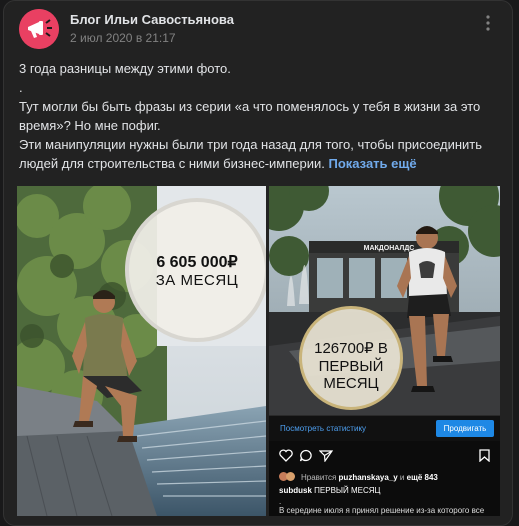  What do you see at coordinates (347, 490) in the screenshot?
I see `caption-text: ПЕРВЫЙ МЕСЯЦ` at bounding box center [347, 490].